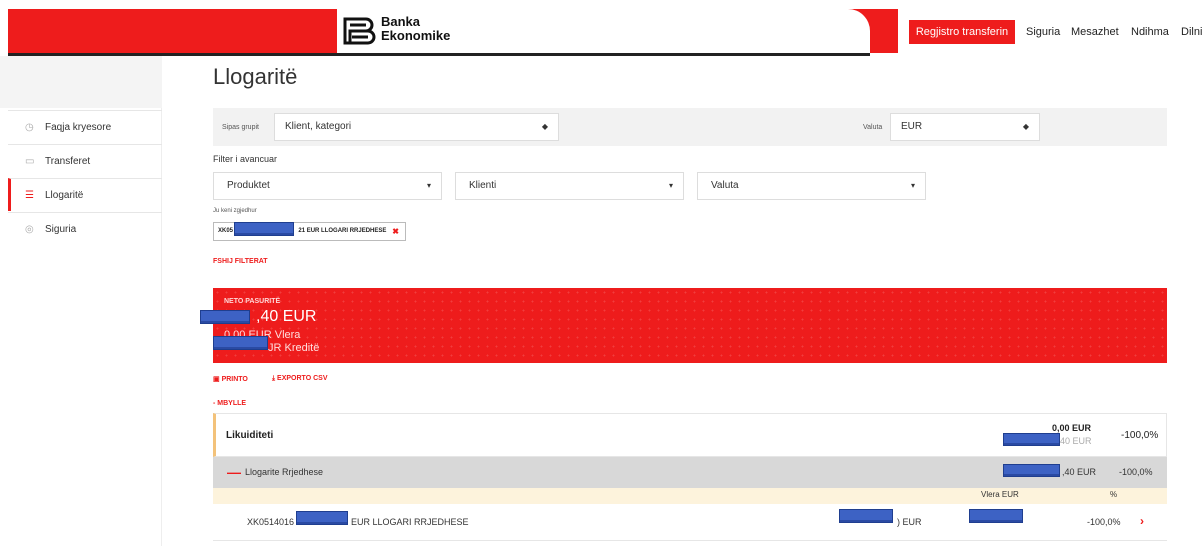 Image resolution: width=1202 pixels, height=546 pixels. I want to click on group-label: Sipas grupit, so click(240, 127).